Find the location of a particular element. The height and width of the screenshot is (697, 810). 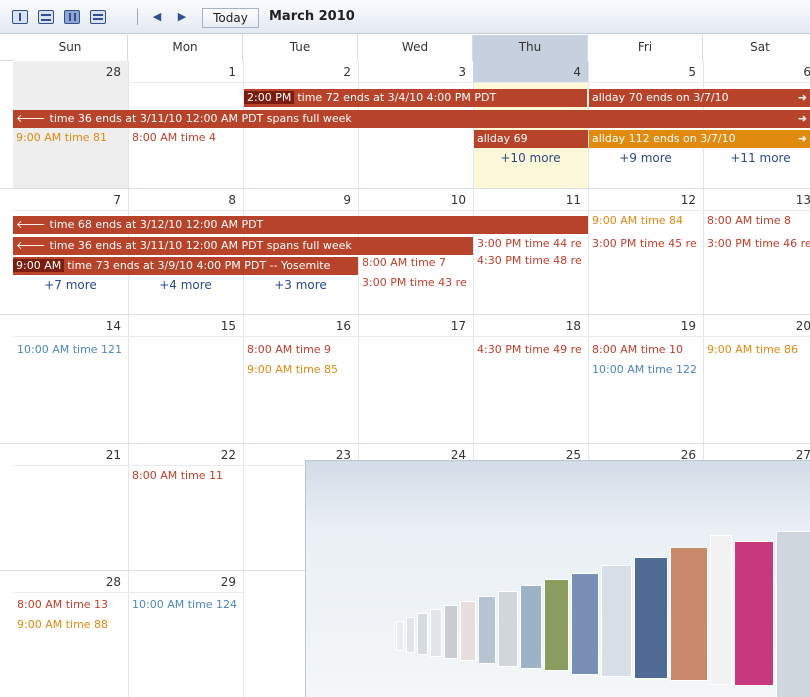

event-item: 3:00 PM time 46 re is located at coordinates (758, 244).